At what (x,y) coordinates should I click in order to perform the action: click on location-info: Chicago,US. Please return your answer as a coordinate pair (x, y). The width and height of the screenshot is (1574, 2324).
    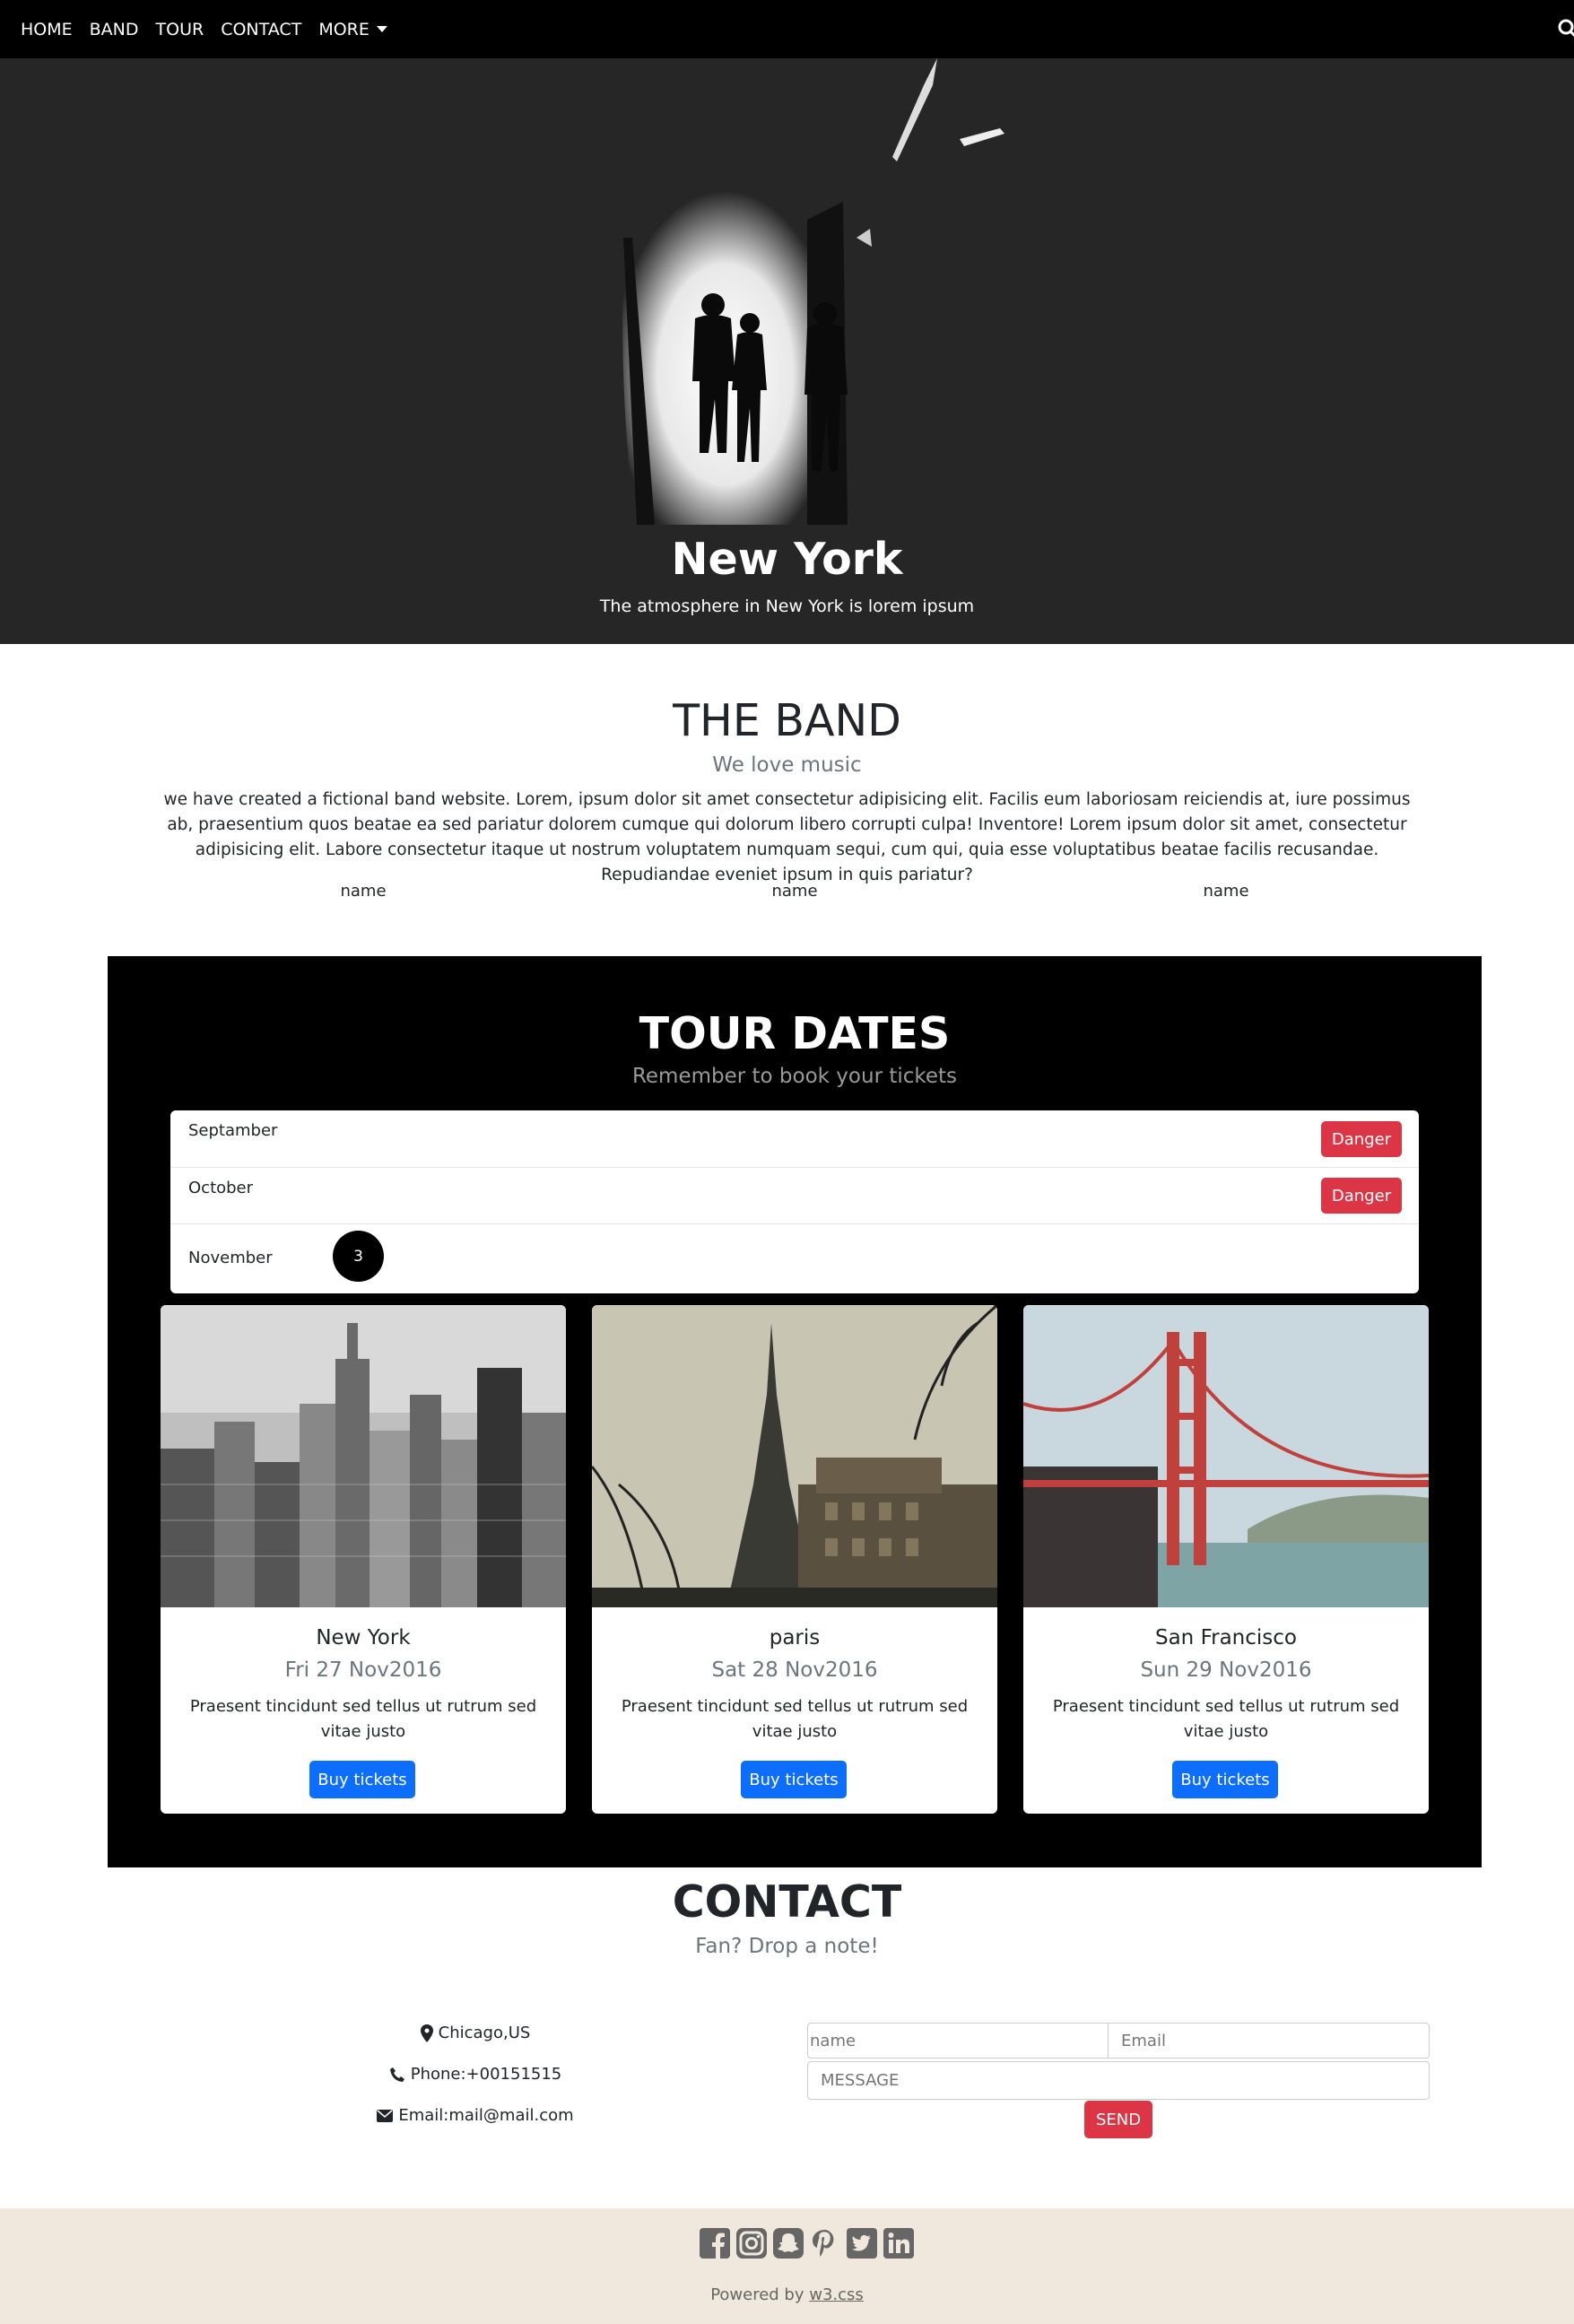
    Looking at the image, I should click on (475, 2033).